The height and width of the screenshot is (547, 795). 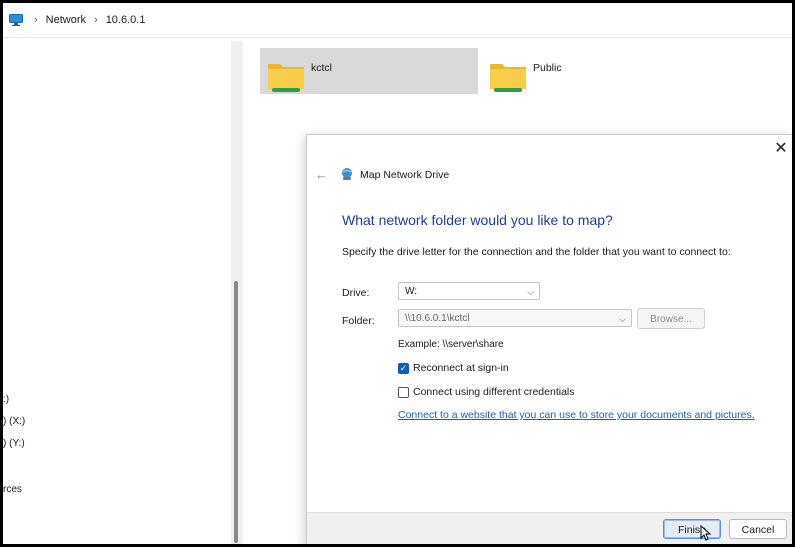 I want to click on nav-item-drive-y: ) (Y:), so click(x=14, y=443).